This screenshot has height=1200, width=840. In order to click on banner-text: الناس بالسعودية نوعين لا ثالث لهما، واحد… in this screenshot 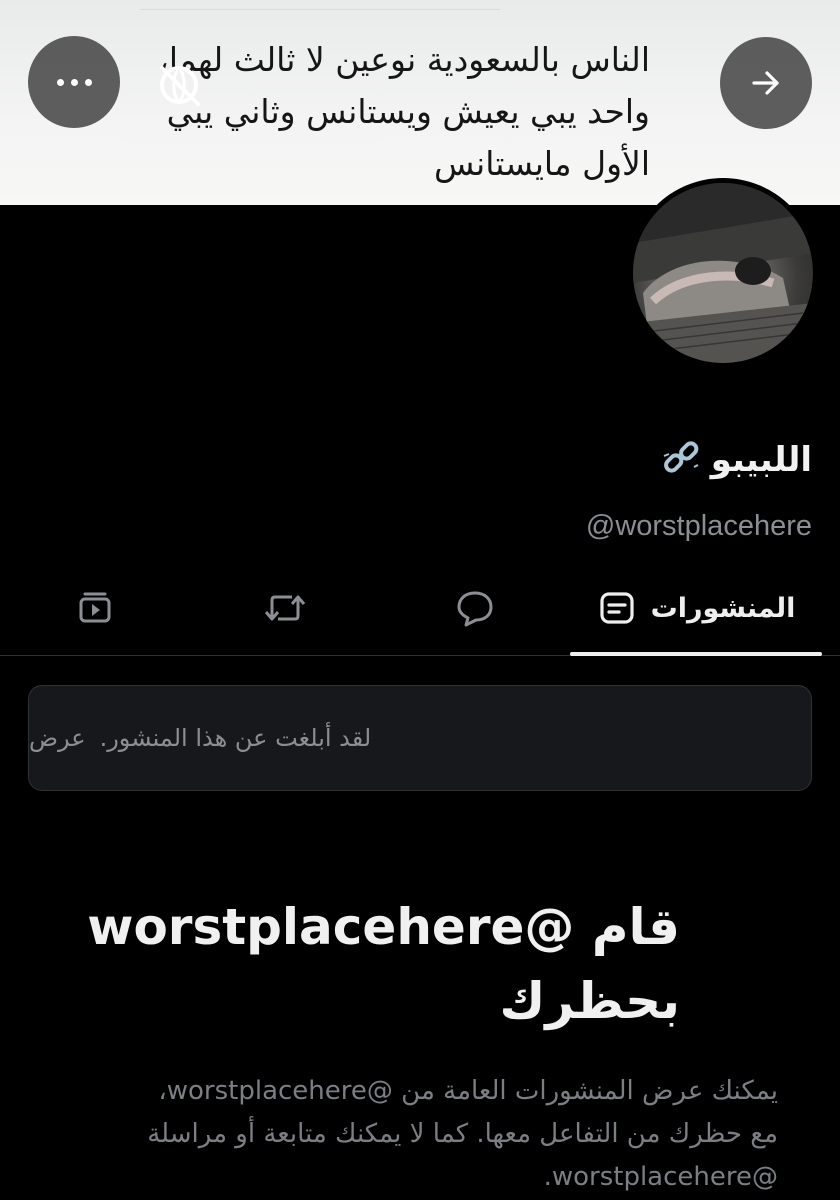, I will do `click(390, 112)`.